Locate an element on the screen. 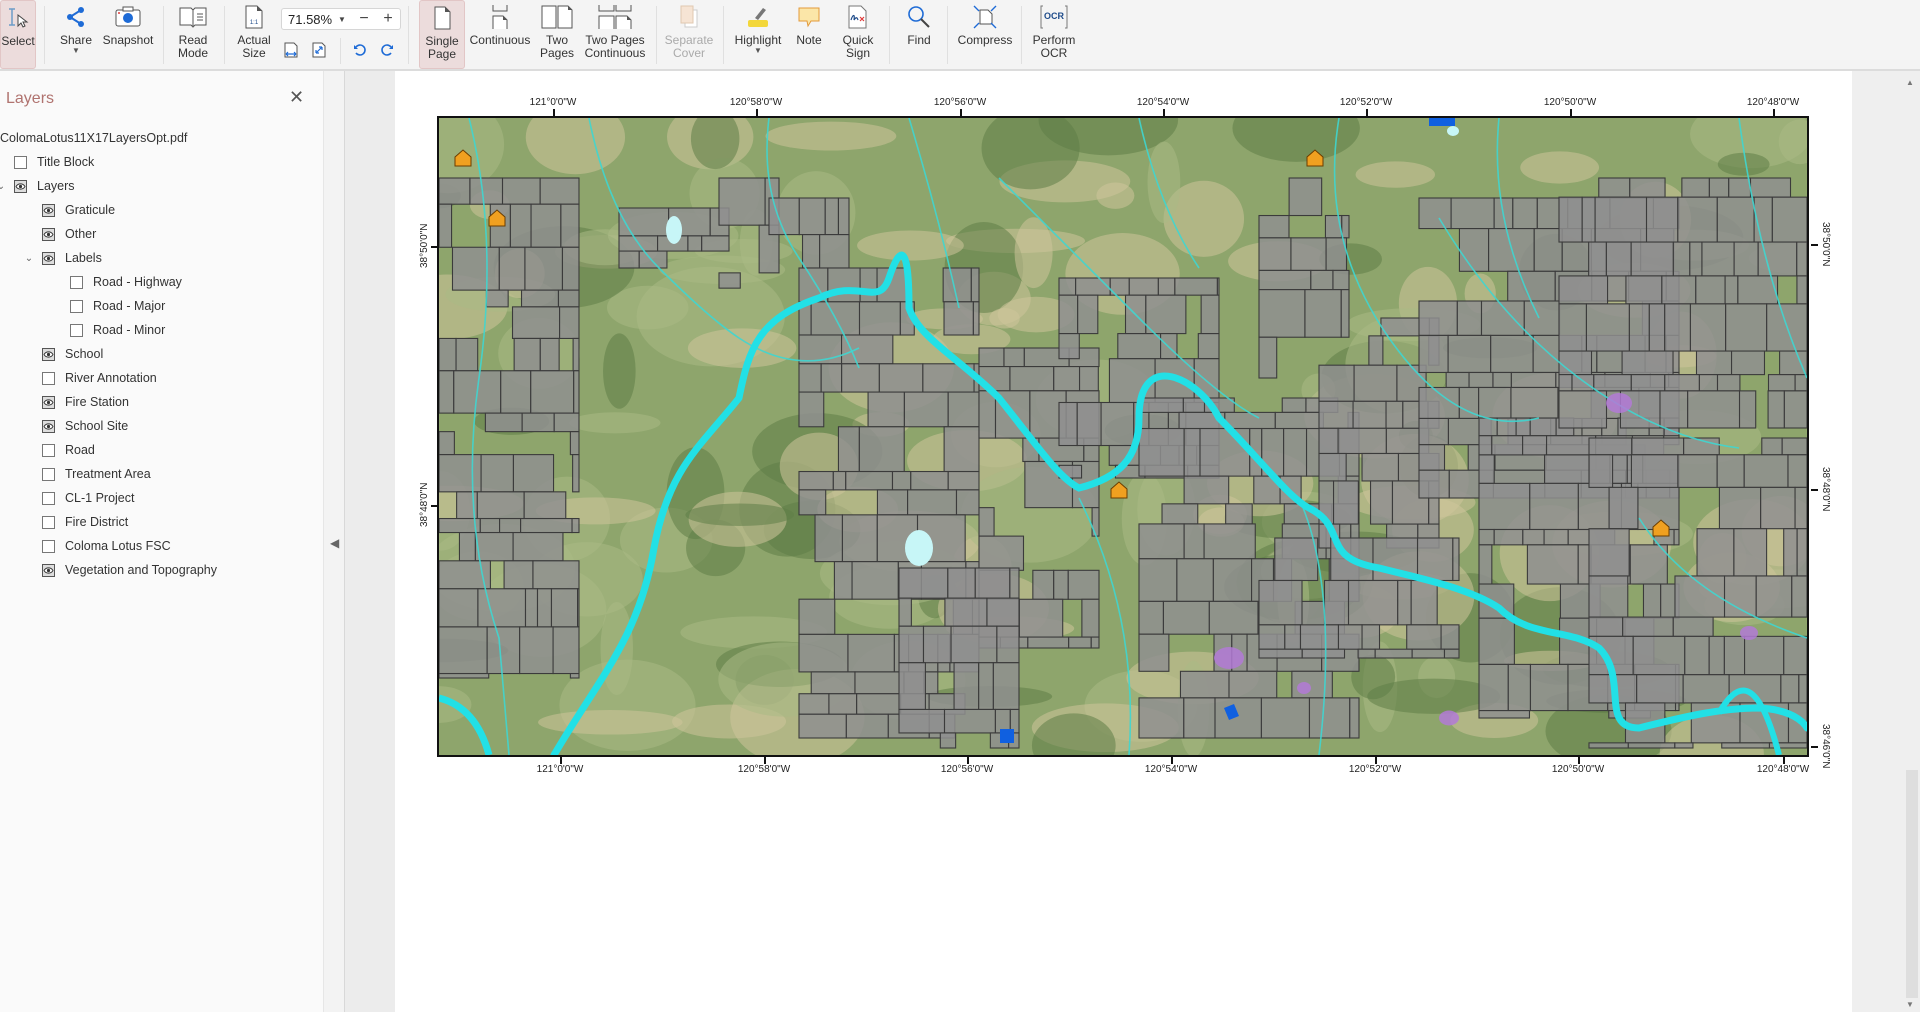 Image resolution: width=1920 pixels, height=1012 pixels. layer-item: Road - Highway is located at coordinates (126, 282).